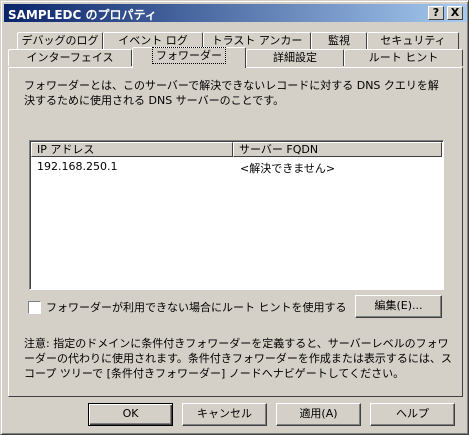 Image resolution: width=469 pixels, height=435 pixels. Describe the element at coordinates (337, 149) in the screenshot. I see `column-header-fqdn: サーバー FQDN` at that location.